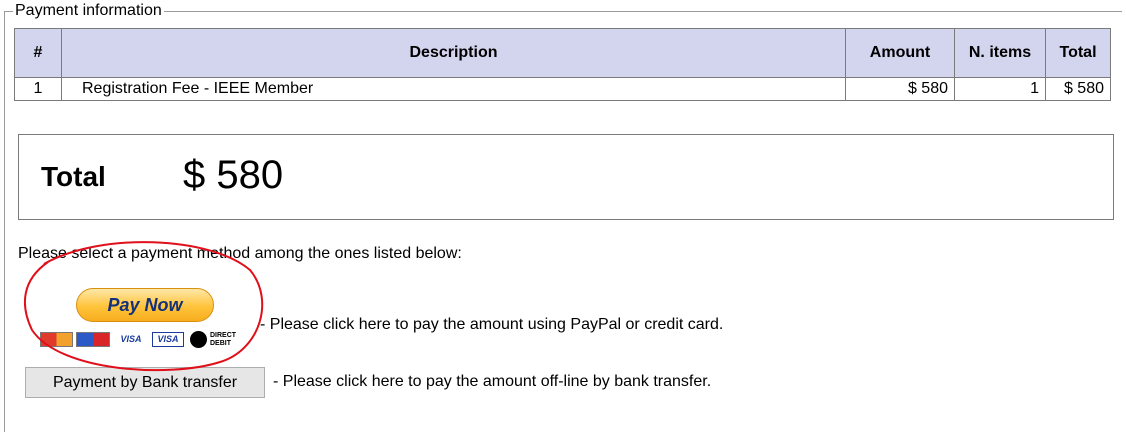  What do you see at coordinates (233, 175) in the screenshot?
I see `total-value: $ 580` at bounding box center [233, 175].